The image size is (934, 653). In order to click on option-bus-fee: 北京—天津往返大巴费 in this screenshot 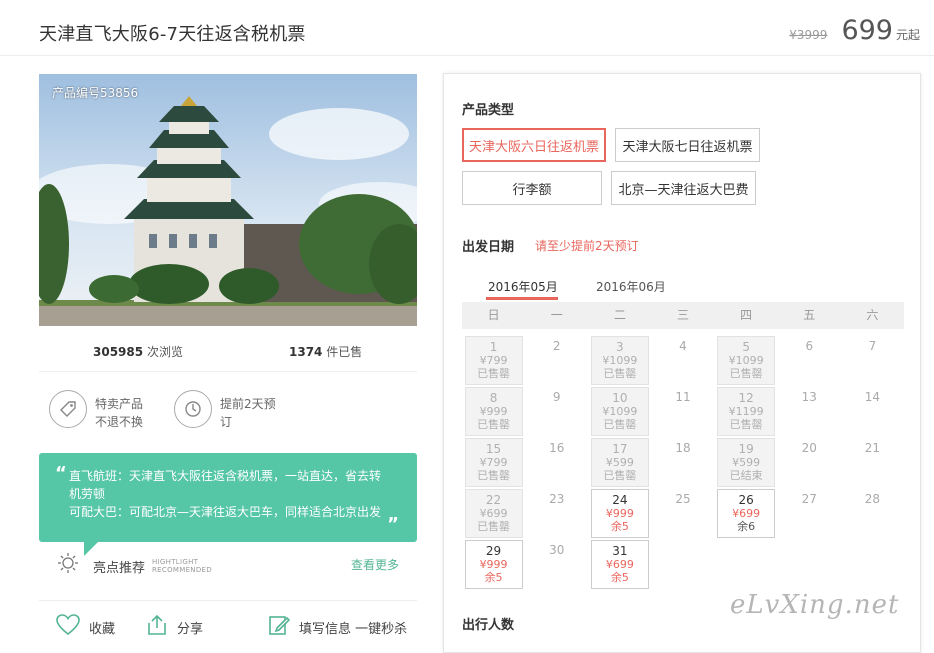, I will do `click(683, 188)`.